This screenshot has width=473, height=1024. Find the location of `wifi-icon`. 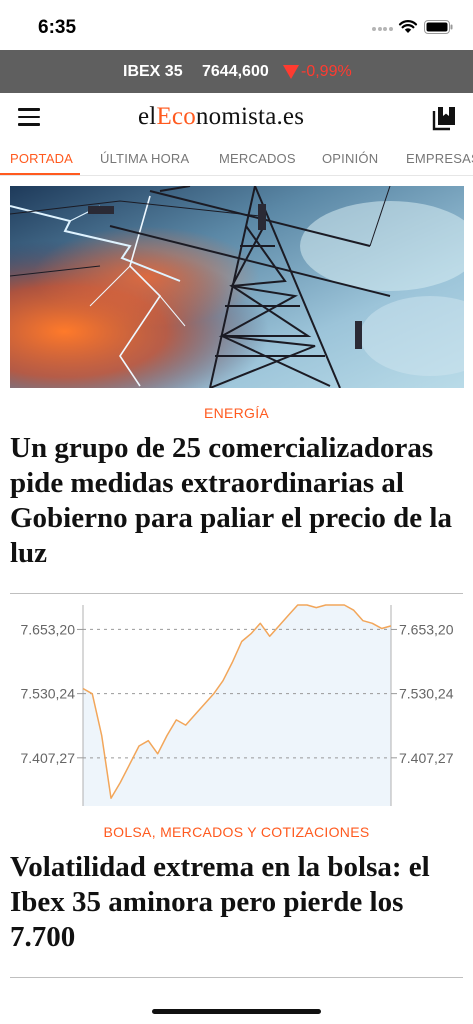

wifi-icon is located at coordinates (408, 26).